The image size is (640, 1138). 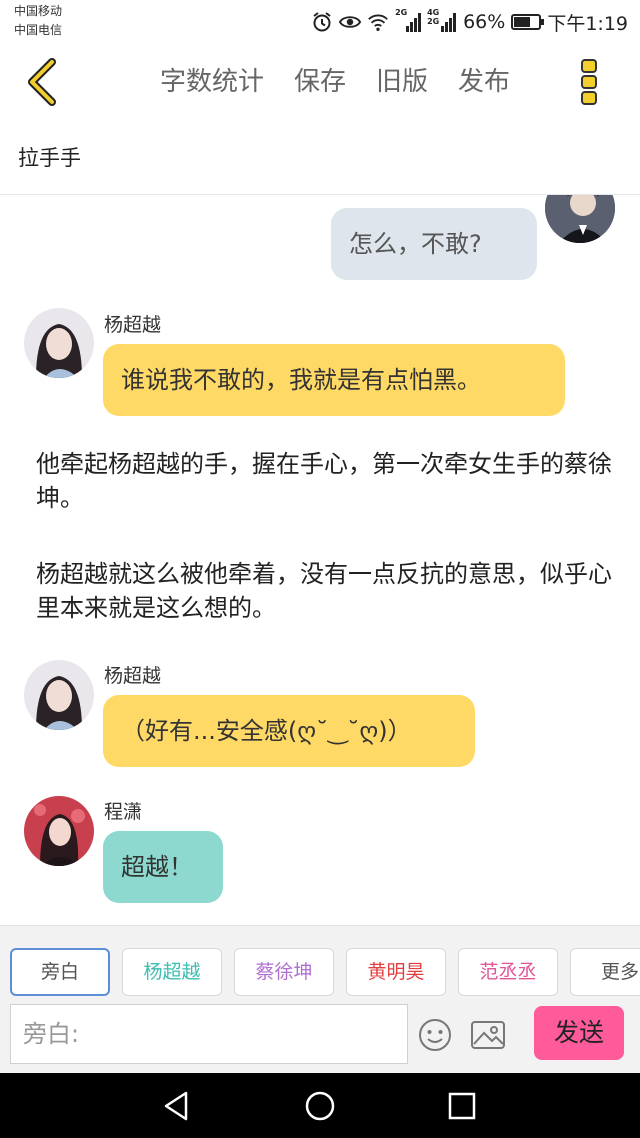 I want to click on signal-icon-1: 2G, so click(x=408, y=21).